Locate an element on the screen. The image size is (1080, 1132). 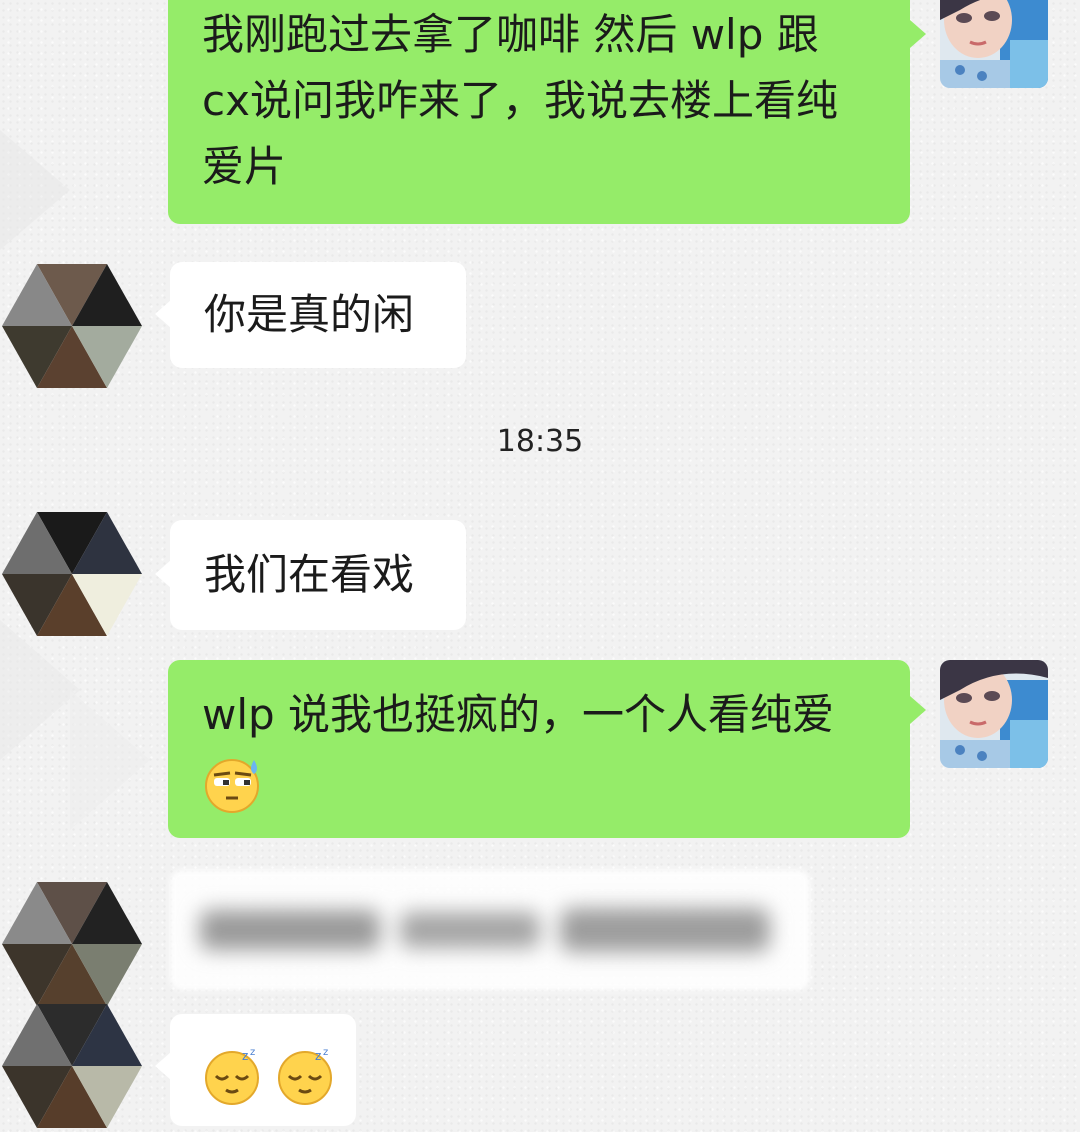
sweat-eye-roll-emoji-icon is located at coordinates (232, 785).